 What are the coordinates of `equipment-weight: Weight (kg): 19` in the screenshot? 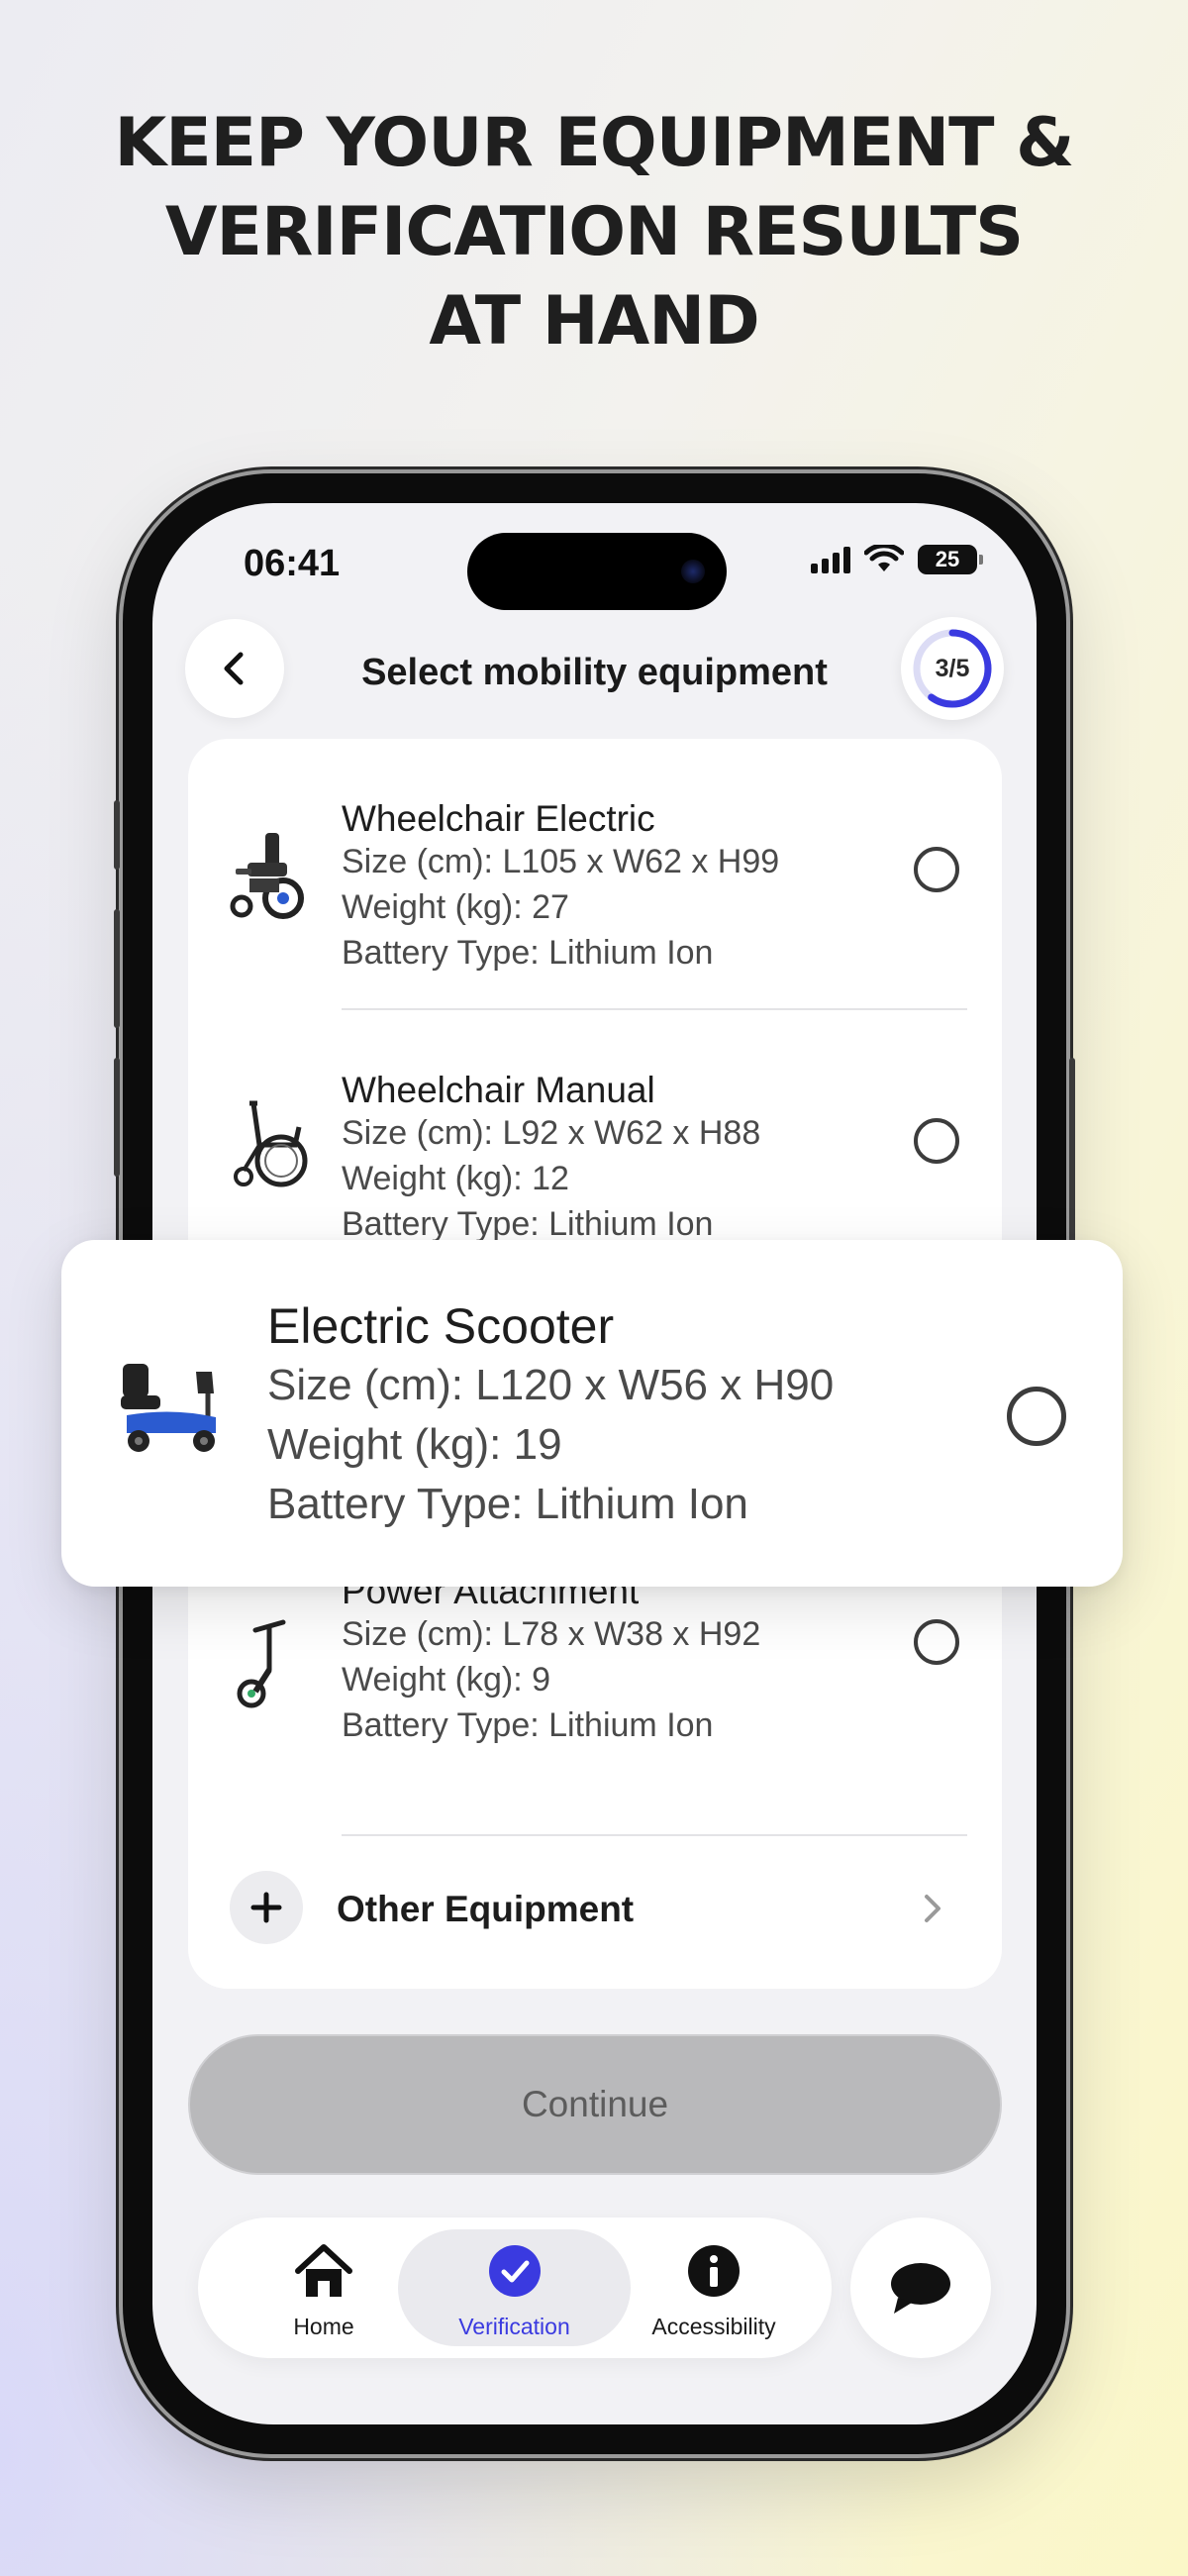 It's located at (414, 1444).